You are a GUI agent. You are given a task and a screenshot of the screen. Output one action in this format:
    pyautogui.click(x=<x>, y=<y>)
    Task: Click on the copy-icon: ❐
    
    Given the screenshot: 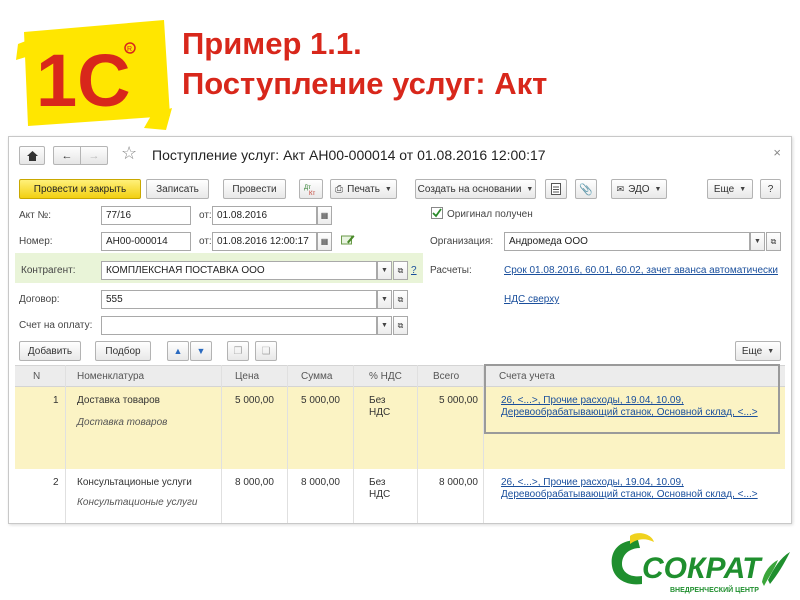 What is the action you would take?
    pyautogui.click(x=238, y=351)
    